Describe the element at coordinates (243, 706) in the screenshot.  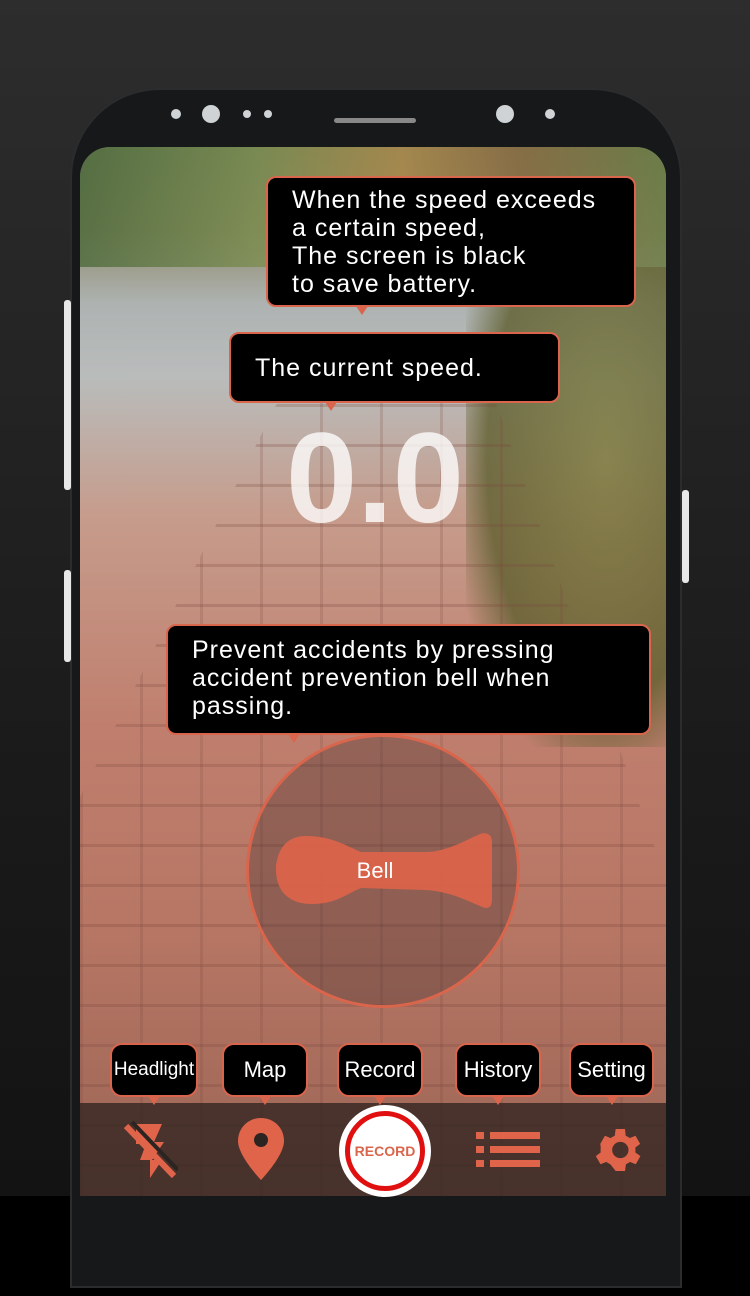
I see `tooltip-line: passing.` at that location.